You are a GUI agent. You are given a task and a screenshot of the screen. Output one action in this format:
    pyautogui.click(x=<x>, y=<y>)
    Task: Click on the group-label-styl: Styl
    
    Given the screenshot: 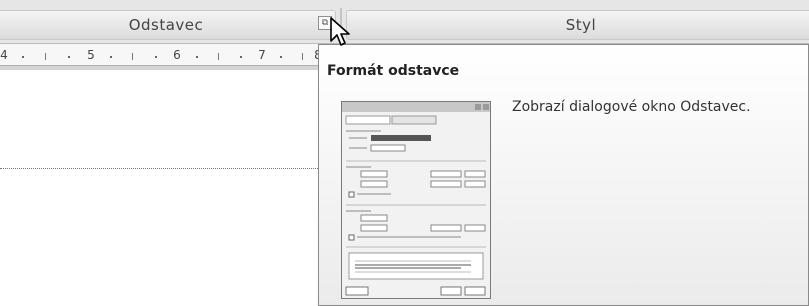 What is the action you would take?
    pyautogui.click(x=577, y=25)
    